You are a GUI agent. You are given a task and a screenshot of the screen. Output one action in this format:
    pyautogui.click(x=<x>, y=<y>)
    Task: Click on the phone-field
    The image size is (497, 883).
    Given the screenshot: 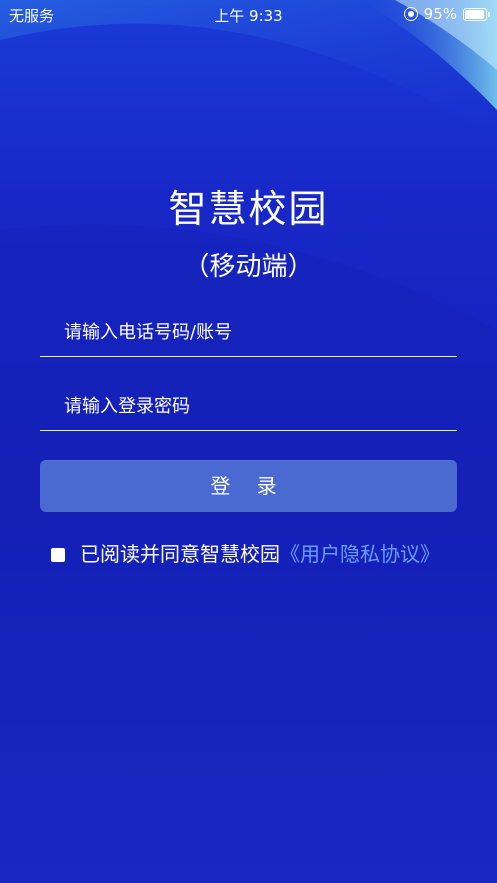 What is the action you would take?
    pyautogui.click(x=248, y=332)
    